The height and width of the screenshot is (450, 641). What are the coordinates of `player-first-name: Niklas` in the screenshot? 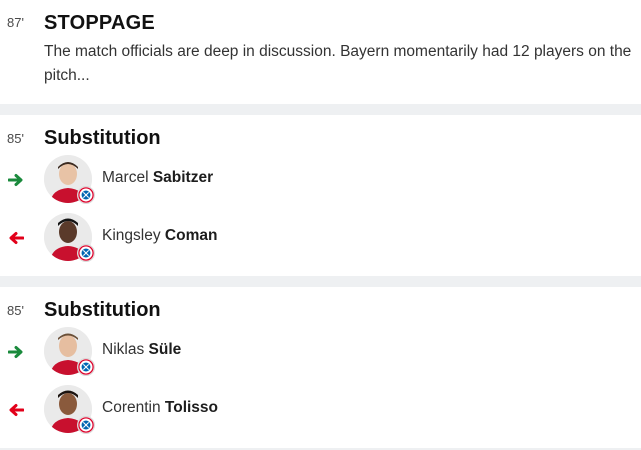 It's located at (123, 349).